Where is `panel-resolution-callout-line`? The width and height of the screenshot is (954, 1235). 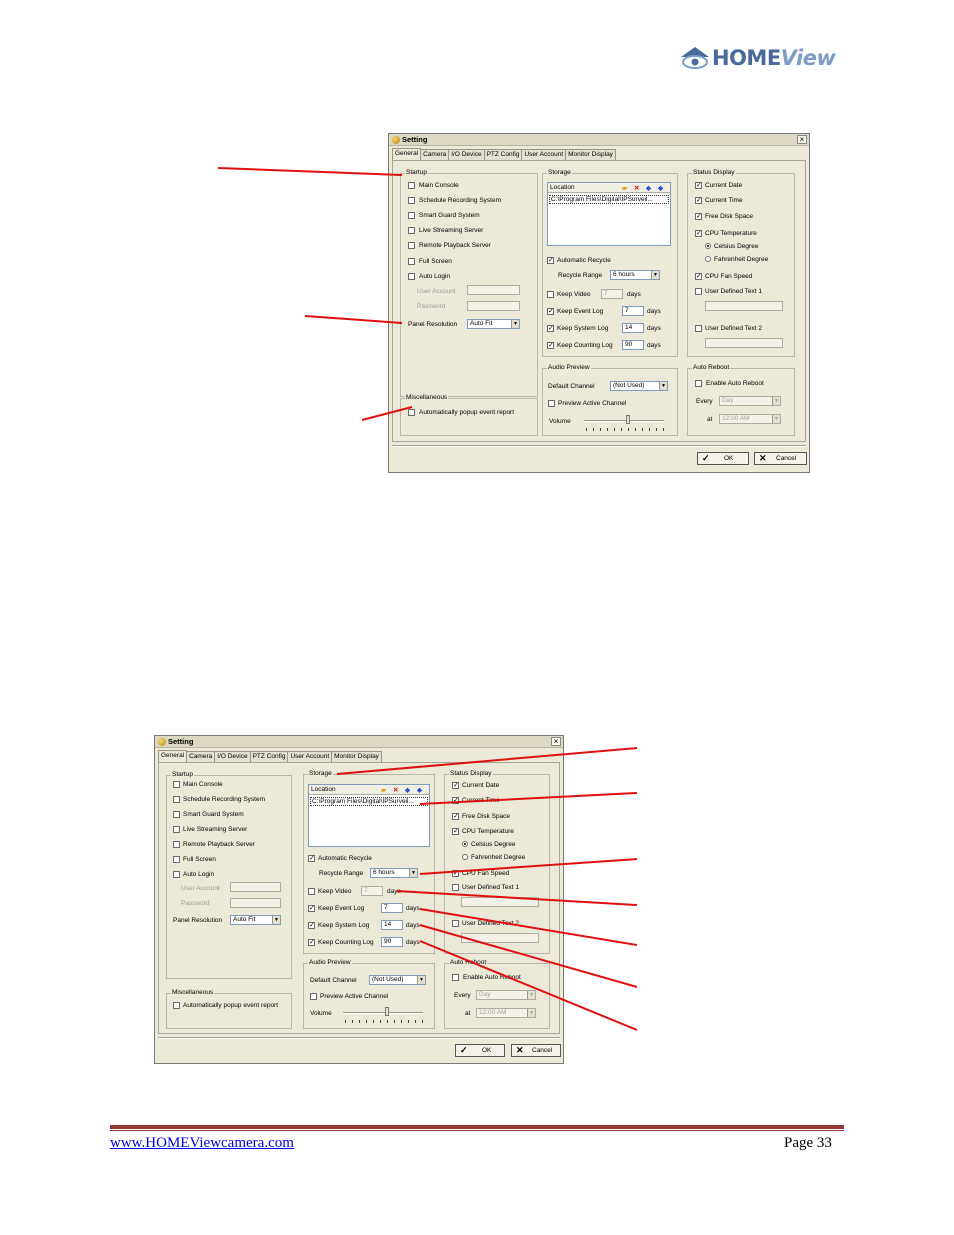 panel-resolution-callout-line is located at coordinates (353, 319).